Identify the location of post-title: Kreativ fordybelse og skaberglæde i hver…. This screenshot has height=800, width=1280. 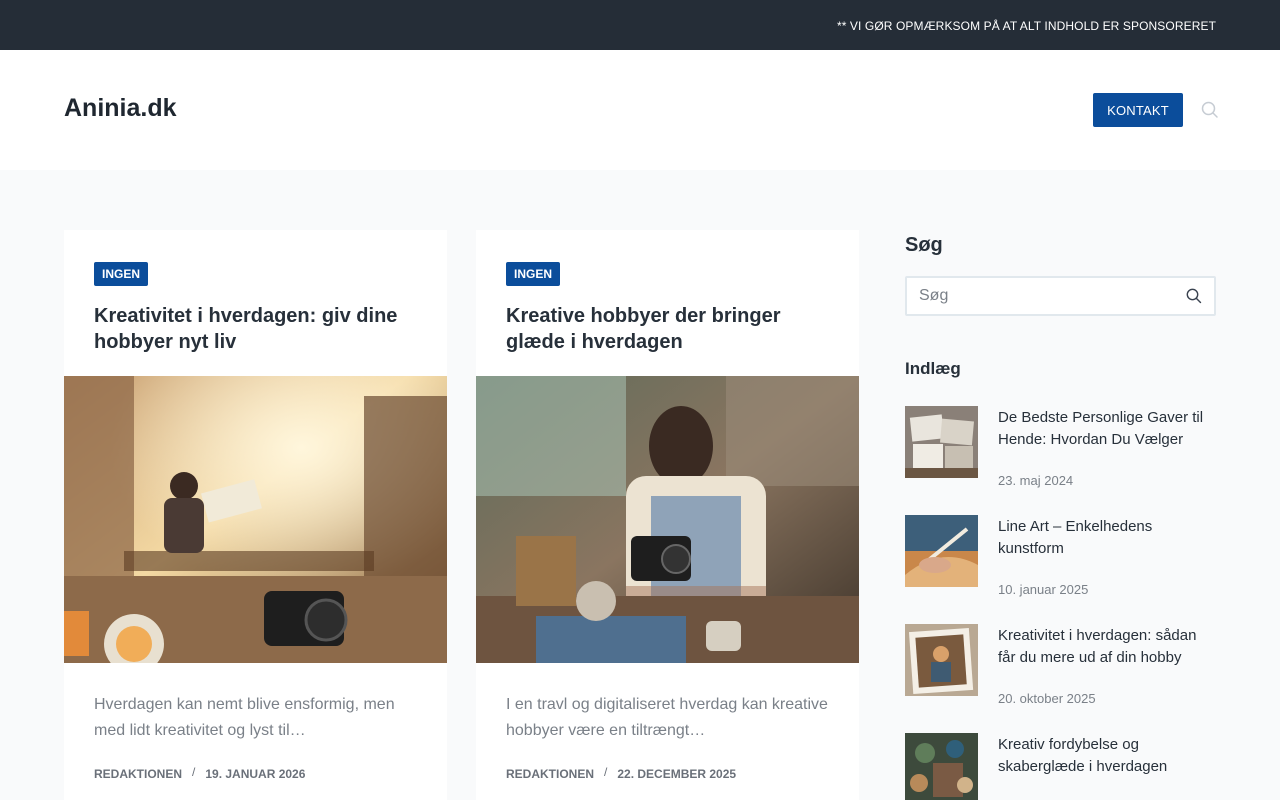
(1107, 756).